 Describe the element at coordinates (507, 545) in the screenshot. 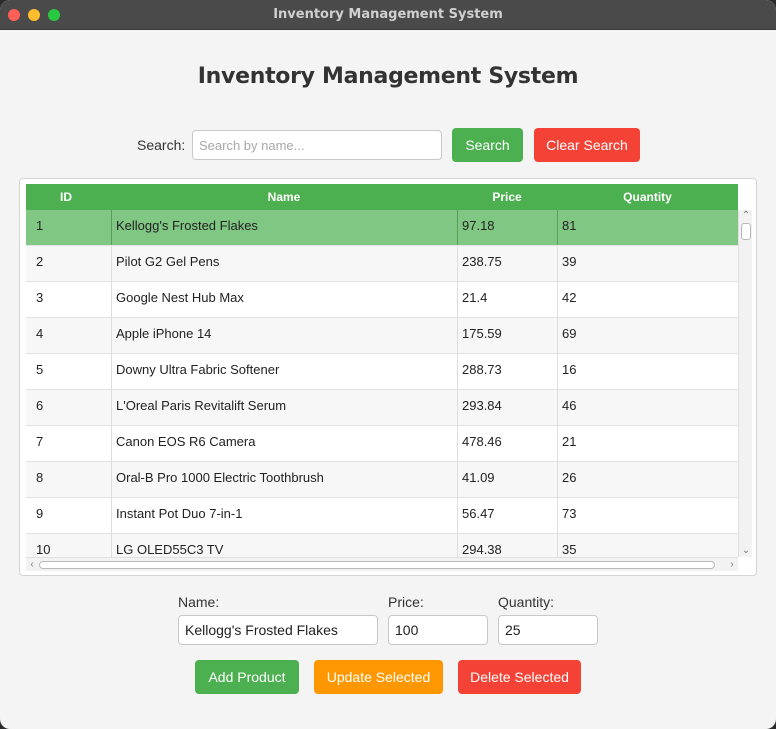

I see `cell-price: 294.38` at that location.